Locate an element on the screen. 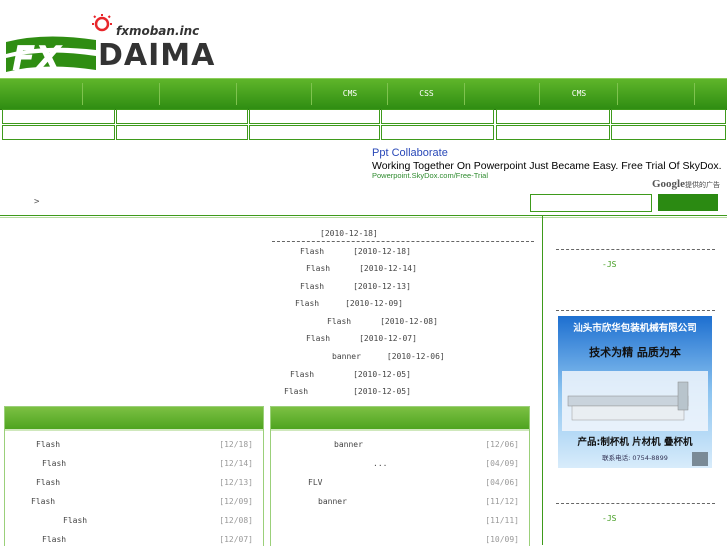  svg-text: FX is located at coordinates (37, 57).